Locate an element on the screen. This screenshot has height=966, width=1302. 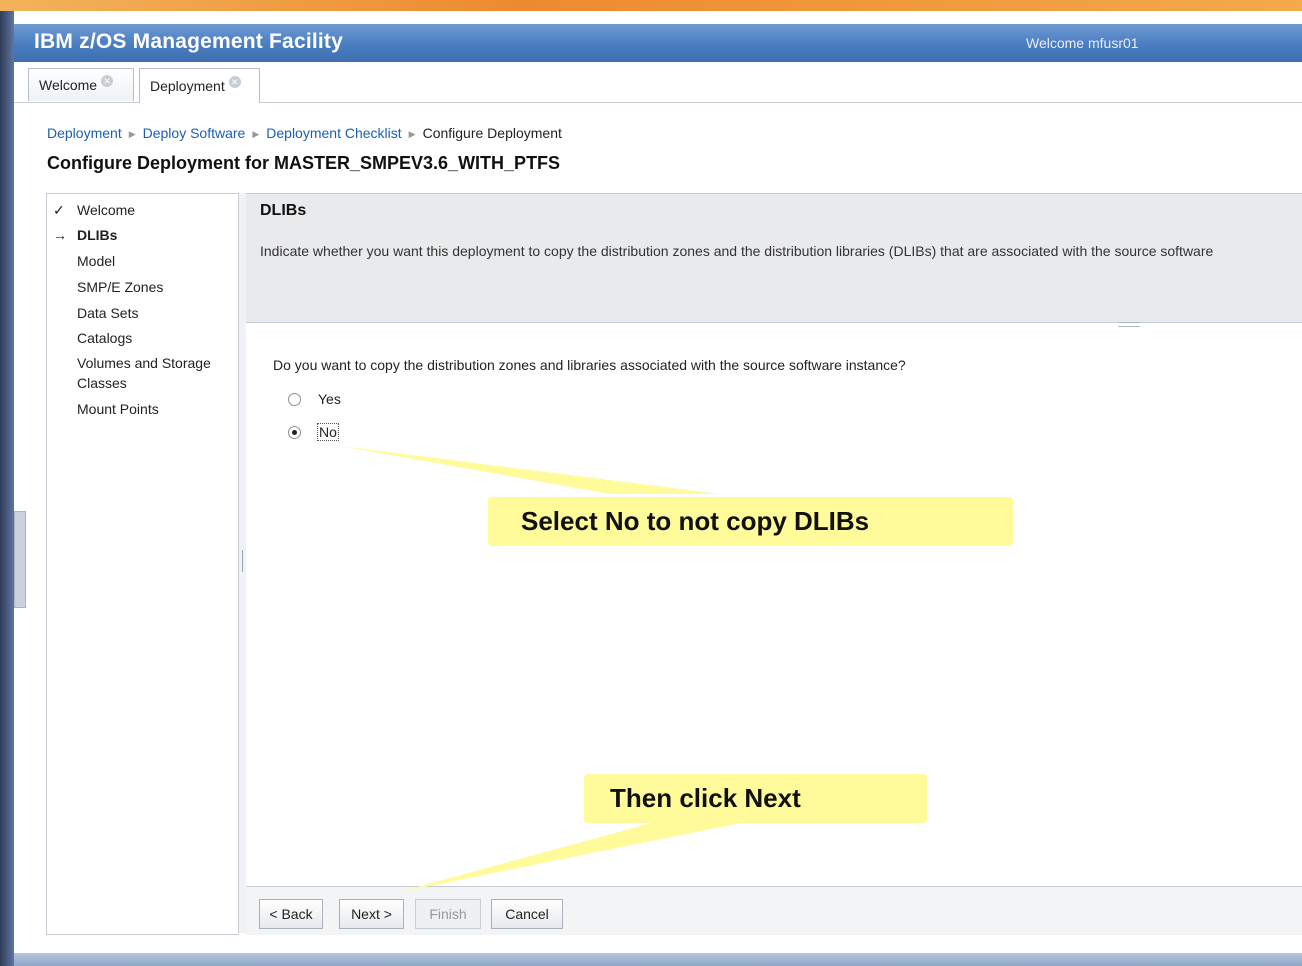
tab-bar: Welcome ✕ Deployment ✕ is located at coordinates (658, 82).